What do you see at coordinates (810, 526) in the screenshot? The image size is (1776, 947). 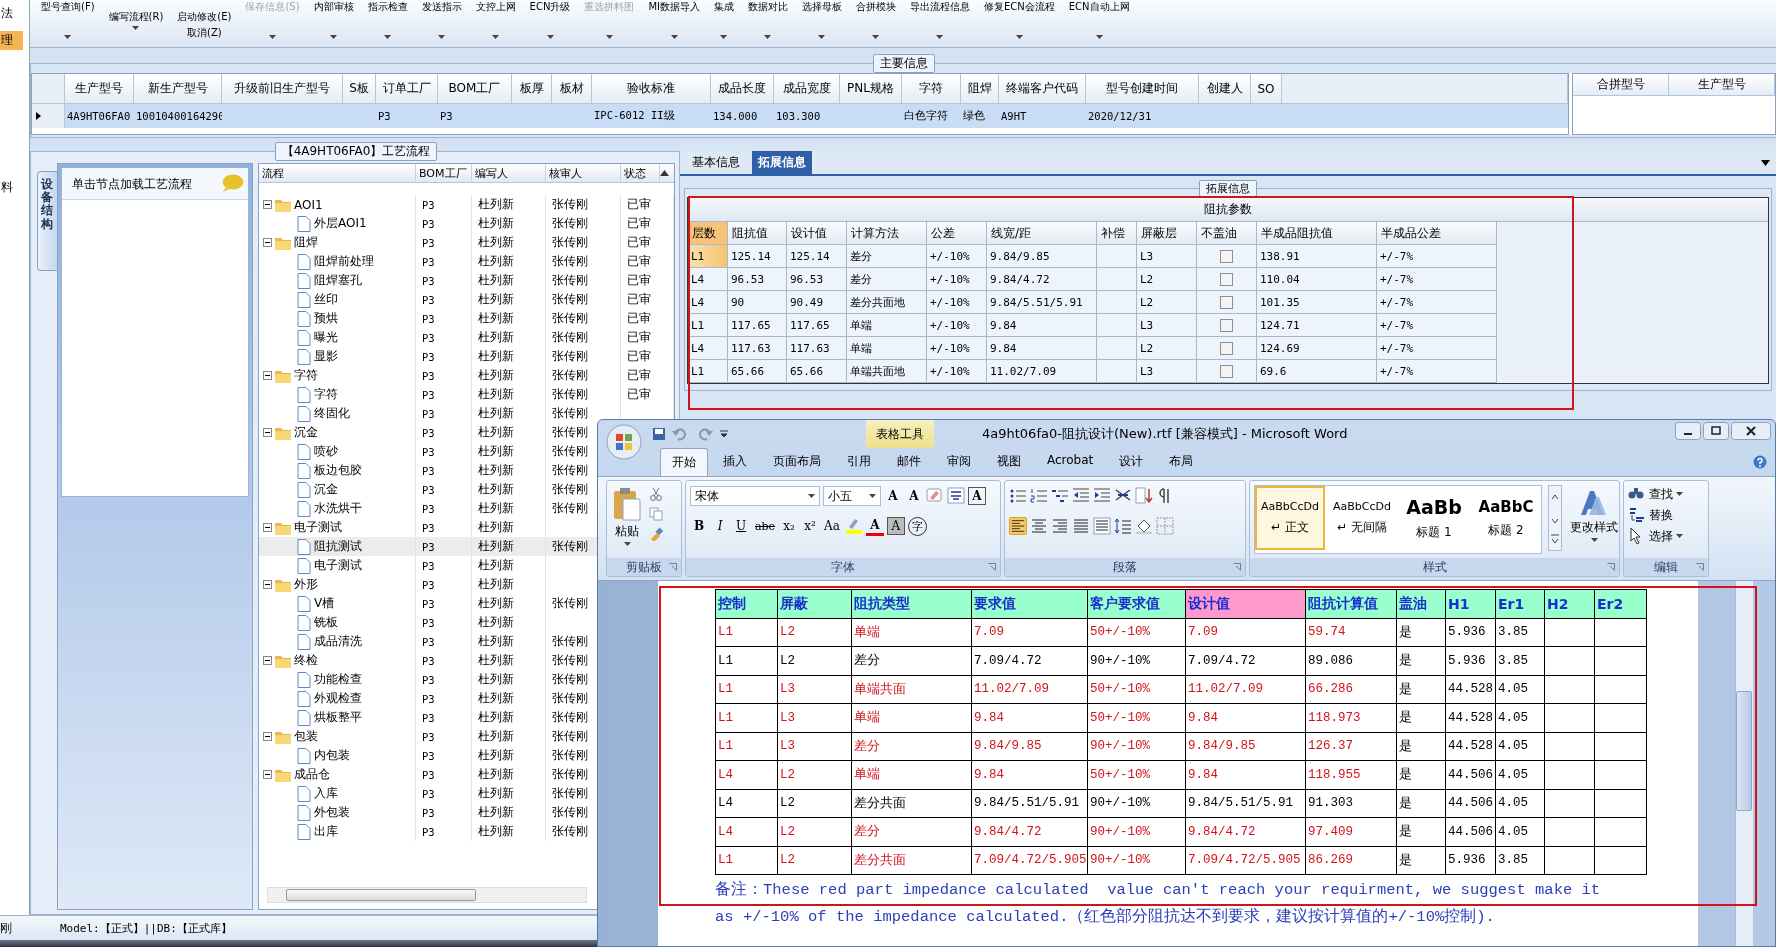 I see `superscript-button: x²` at bounding box center [810, 526].